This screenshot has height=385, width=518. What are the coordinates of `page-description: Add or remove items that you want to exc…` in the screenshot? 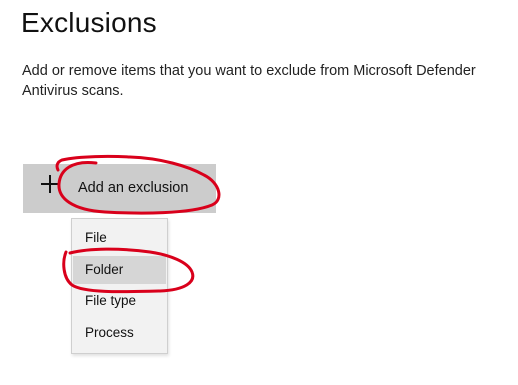 It's located at (249, 81).